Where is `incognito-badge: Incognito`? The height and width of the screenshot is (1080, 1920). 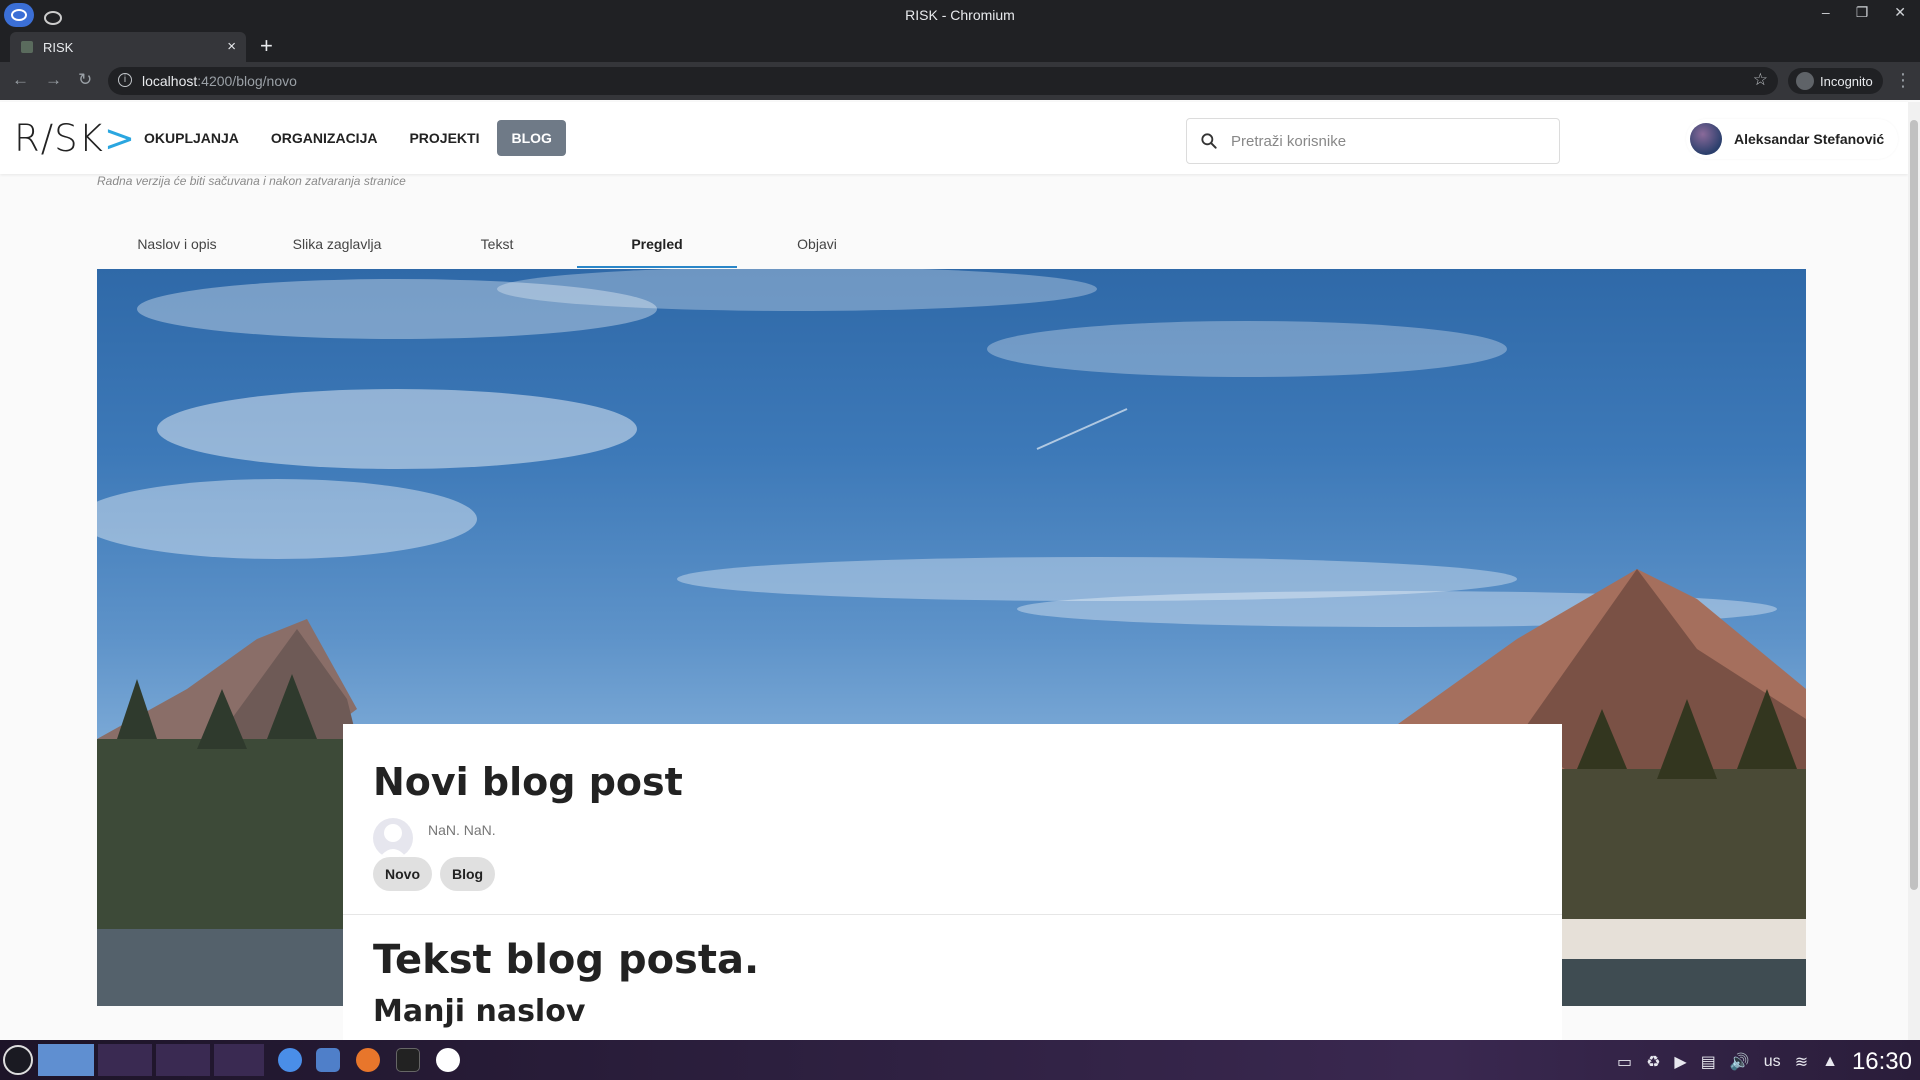 incognito-badge: Incognito is located at coordinates (1835, 81).